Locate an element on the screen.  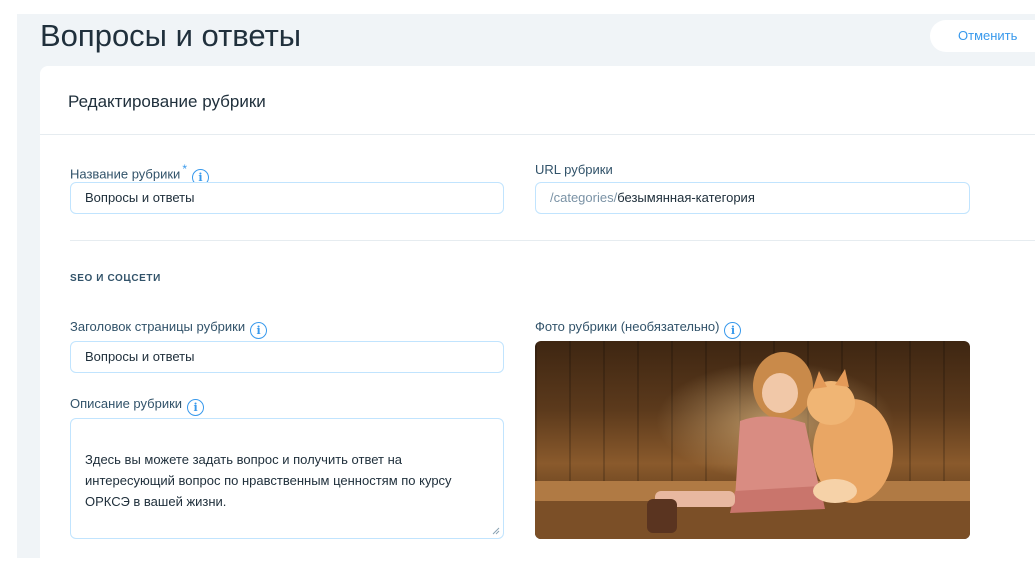
category-url-label: URL рубрики is located at coordinates (574, 169).